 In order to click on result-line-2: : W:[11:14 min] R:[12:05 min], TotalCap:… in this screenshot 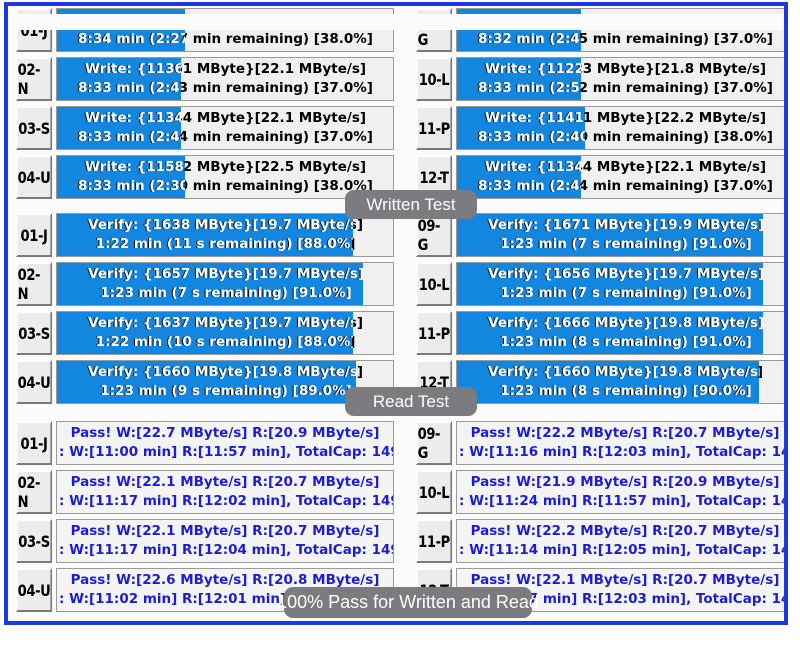, I will do `click(623, 550)`.